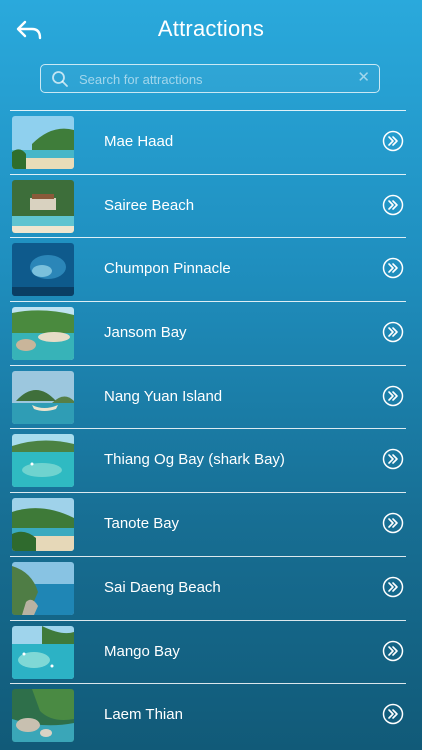 Image resolution: width=422 pixels, height=750 pixels. Describe the element at coordinates (142, 651) in the screenshot. I see `attraction-name: Mango Bay` at that location.